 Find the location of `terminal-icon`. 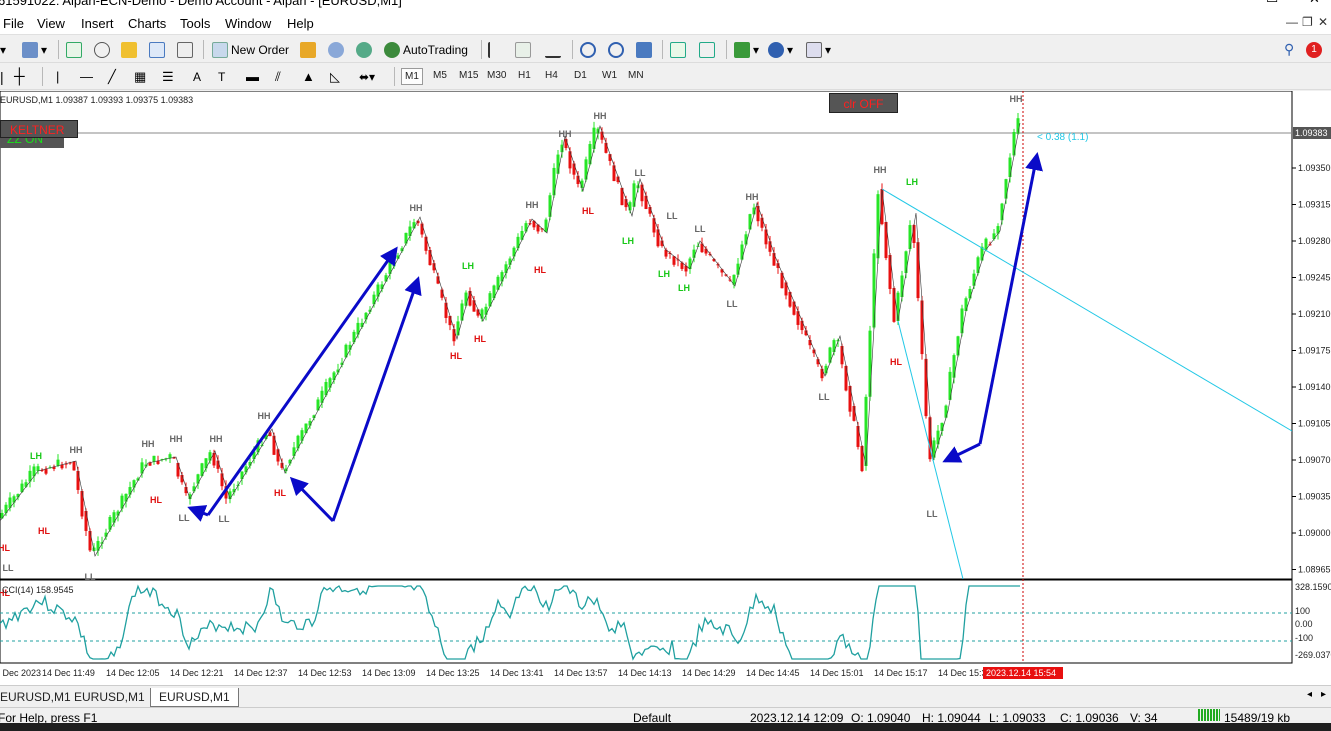

terminal-icon is located at coordinates (158, 49).